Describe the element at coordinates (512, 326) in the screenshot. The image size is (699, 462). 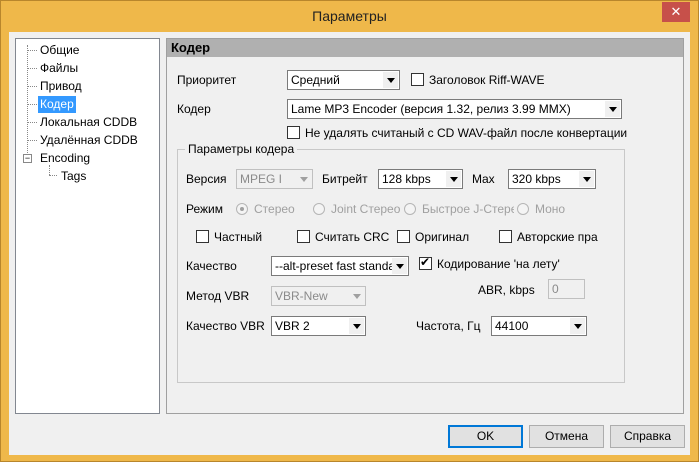
I see `frequency-value: 44100` at that location.